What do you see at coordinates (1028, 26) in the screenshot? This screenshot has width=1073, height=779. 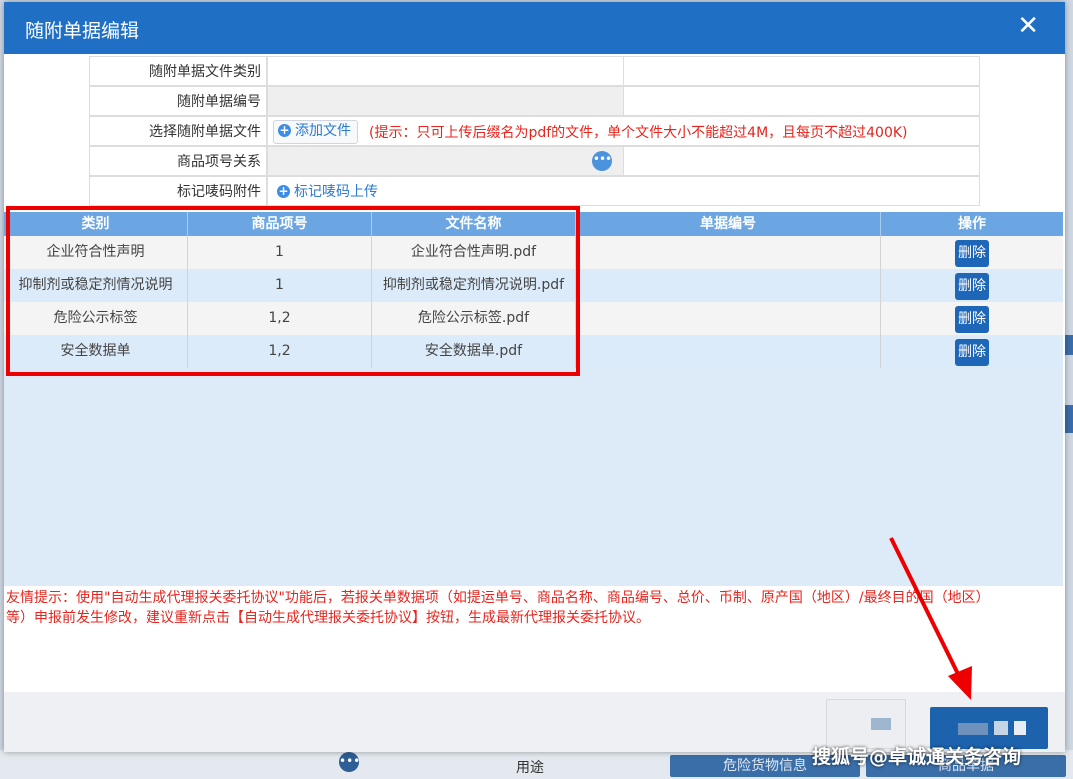 I see `close-icon: ✕` at bounding box center [1028, 26].